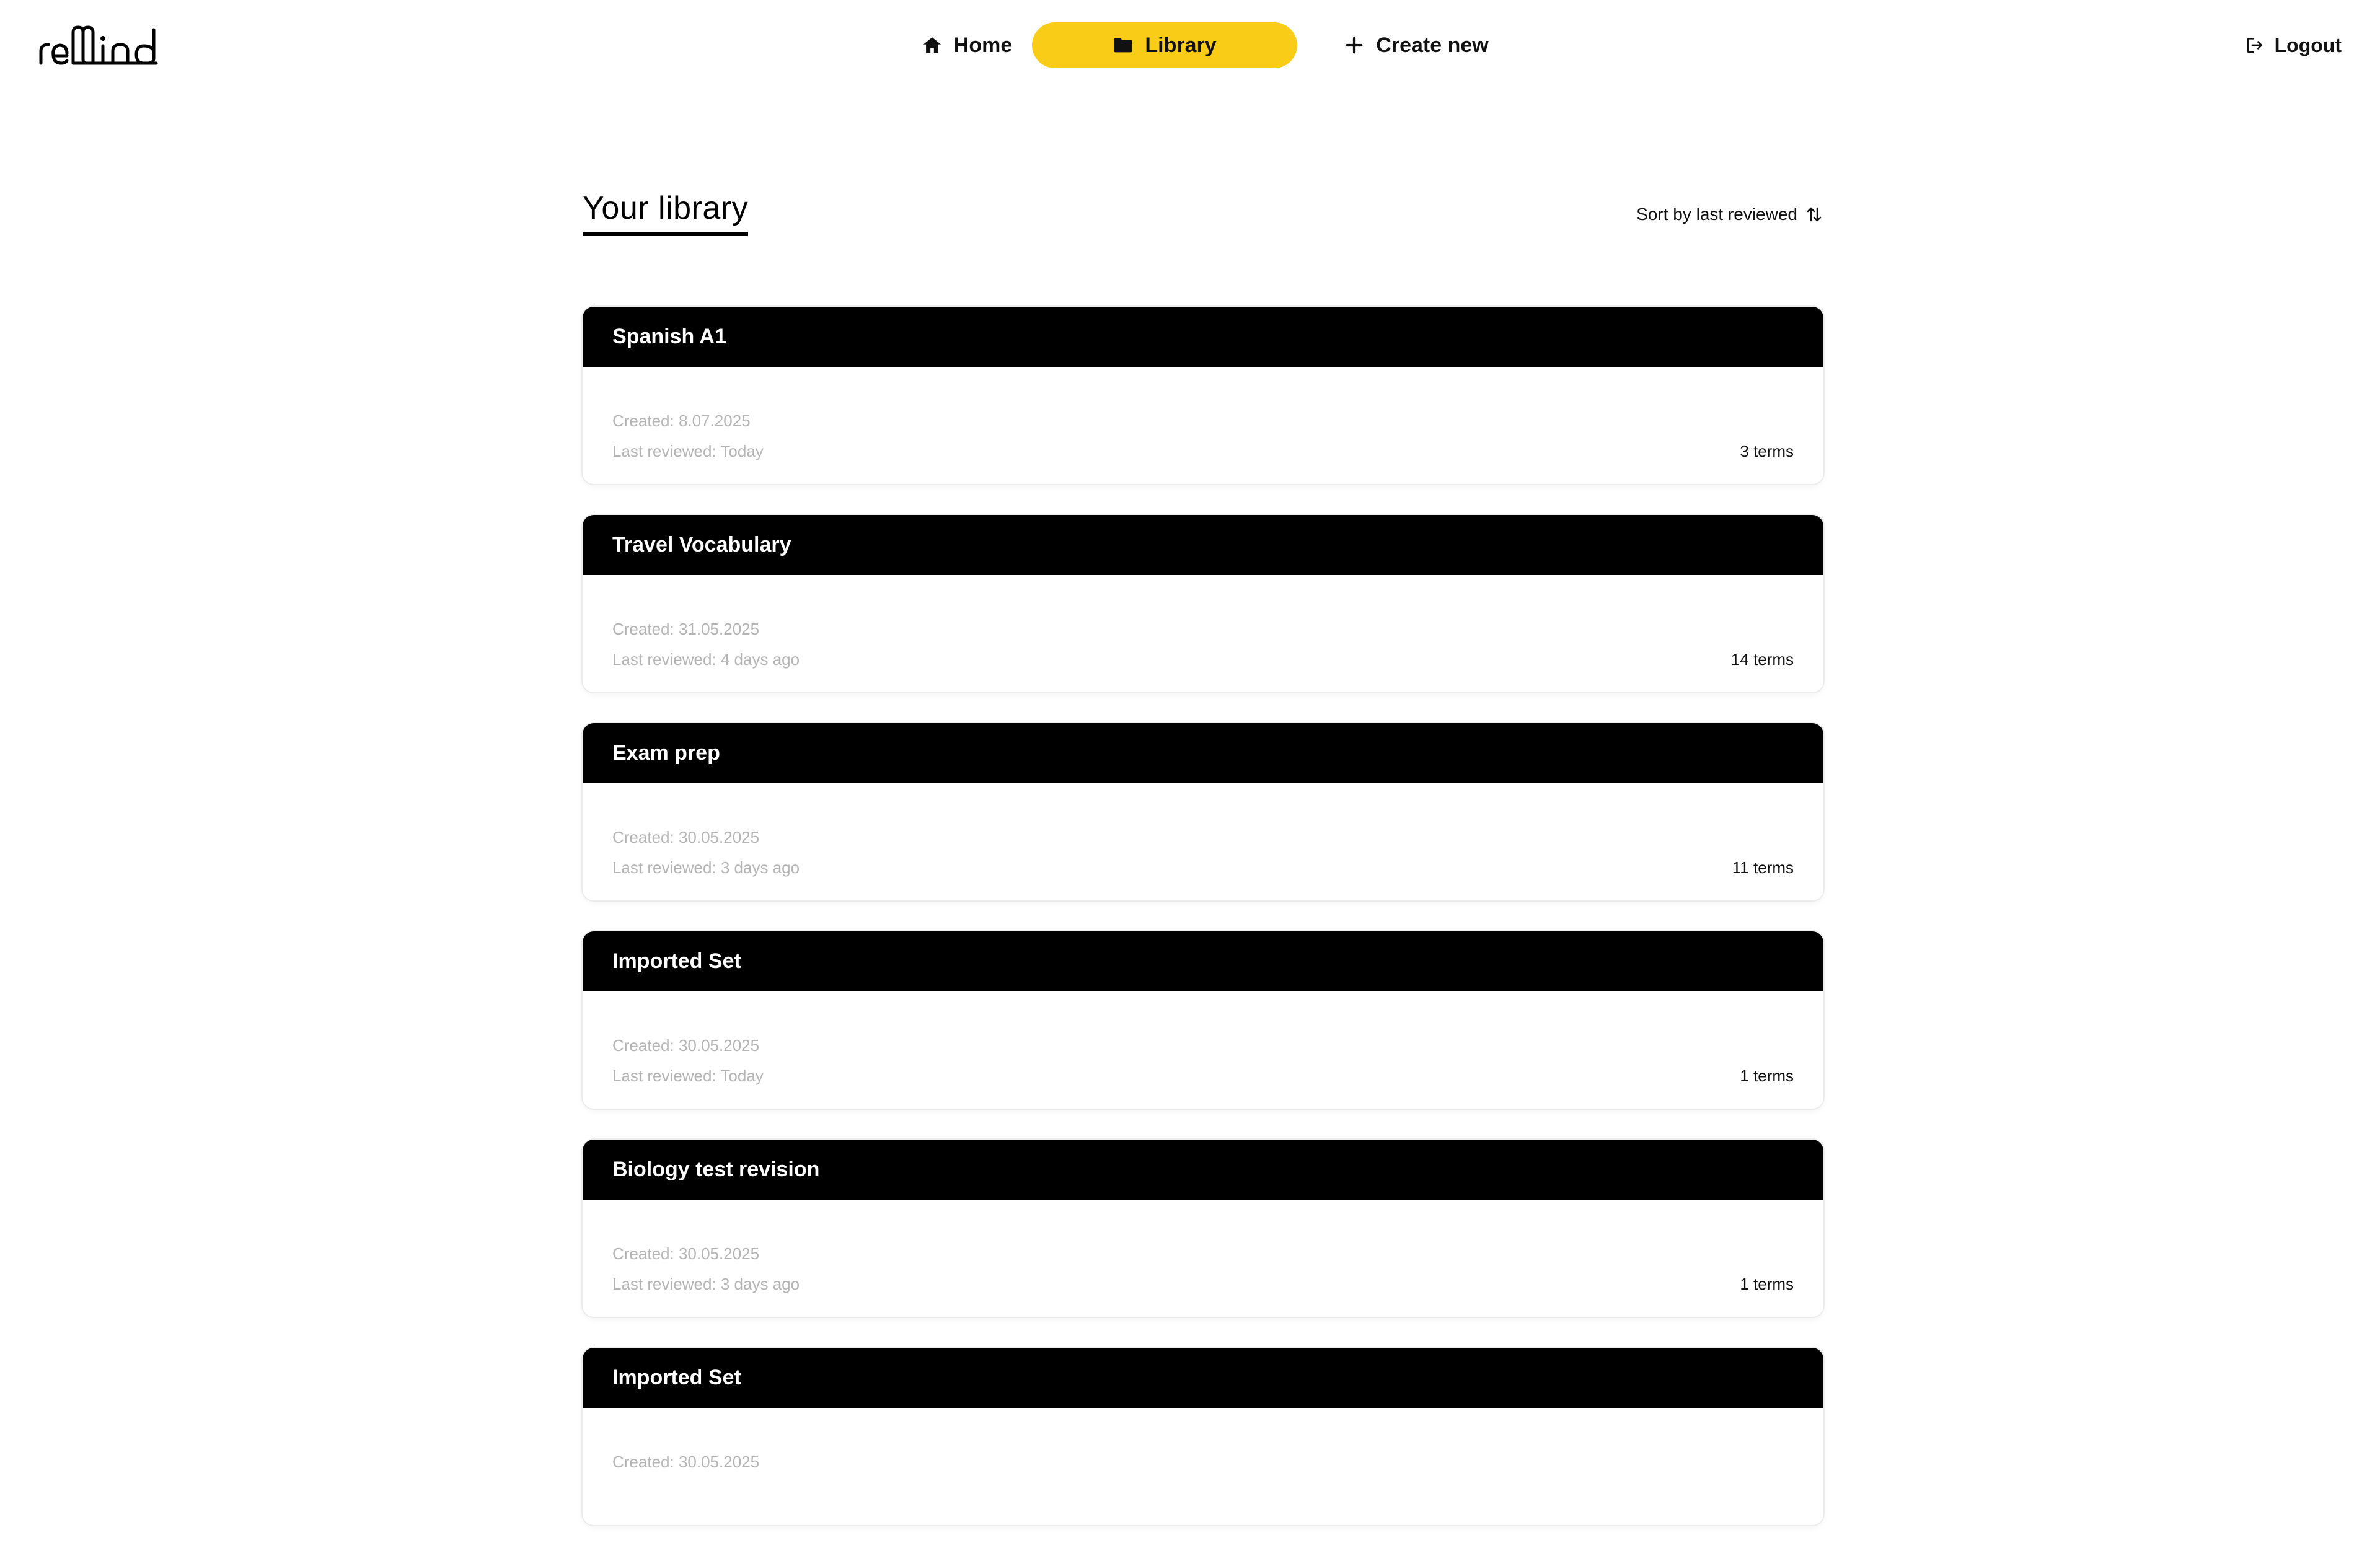  What do you see at coordinates (1767, 451) in the screenshot?
I see `set-term-count: 3 terms` at bounding box center [1767, 451].